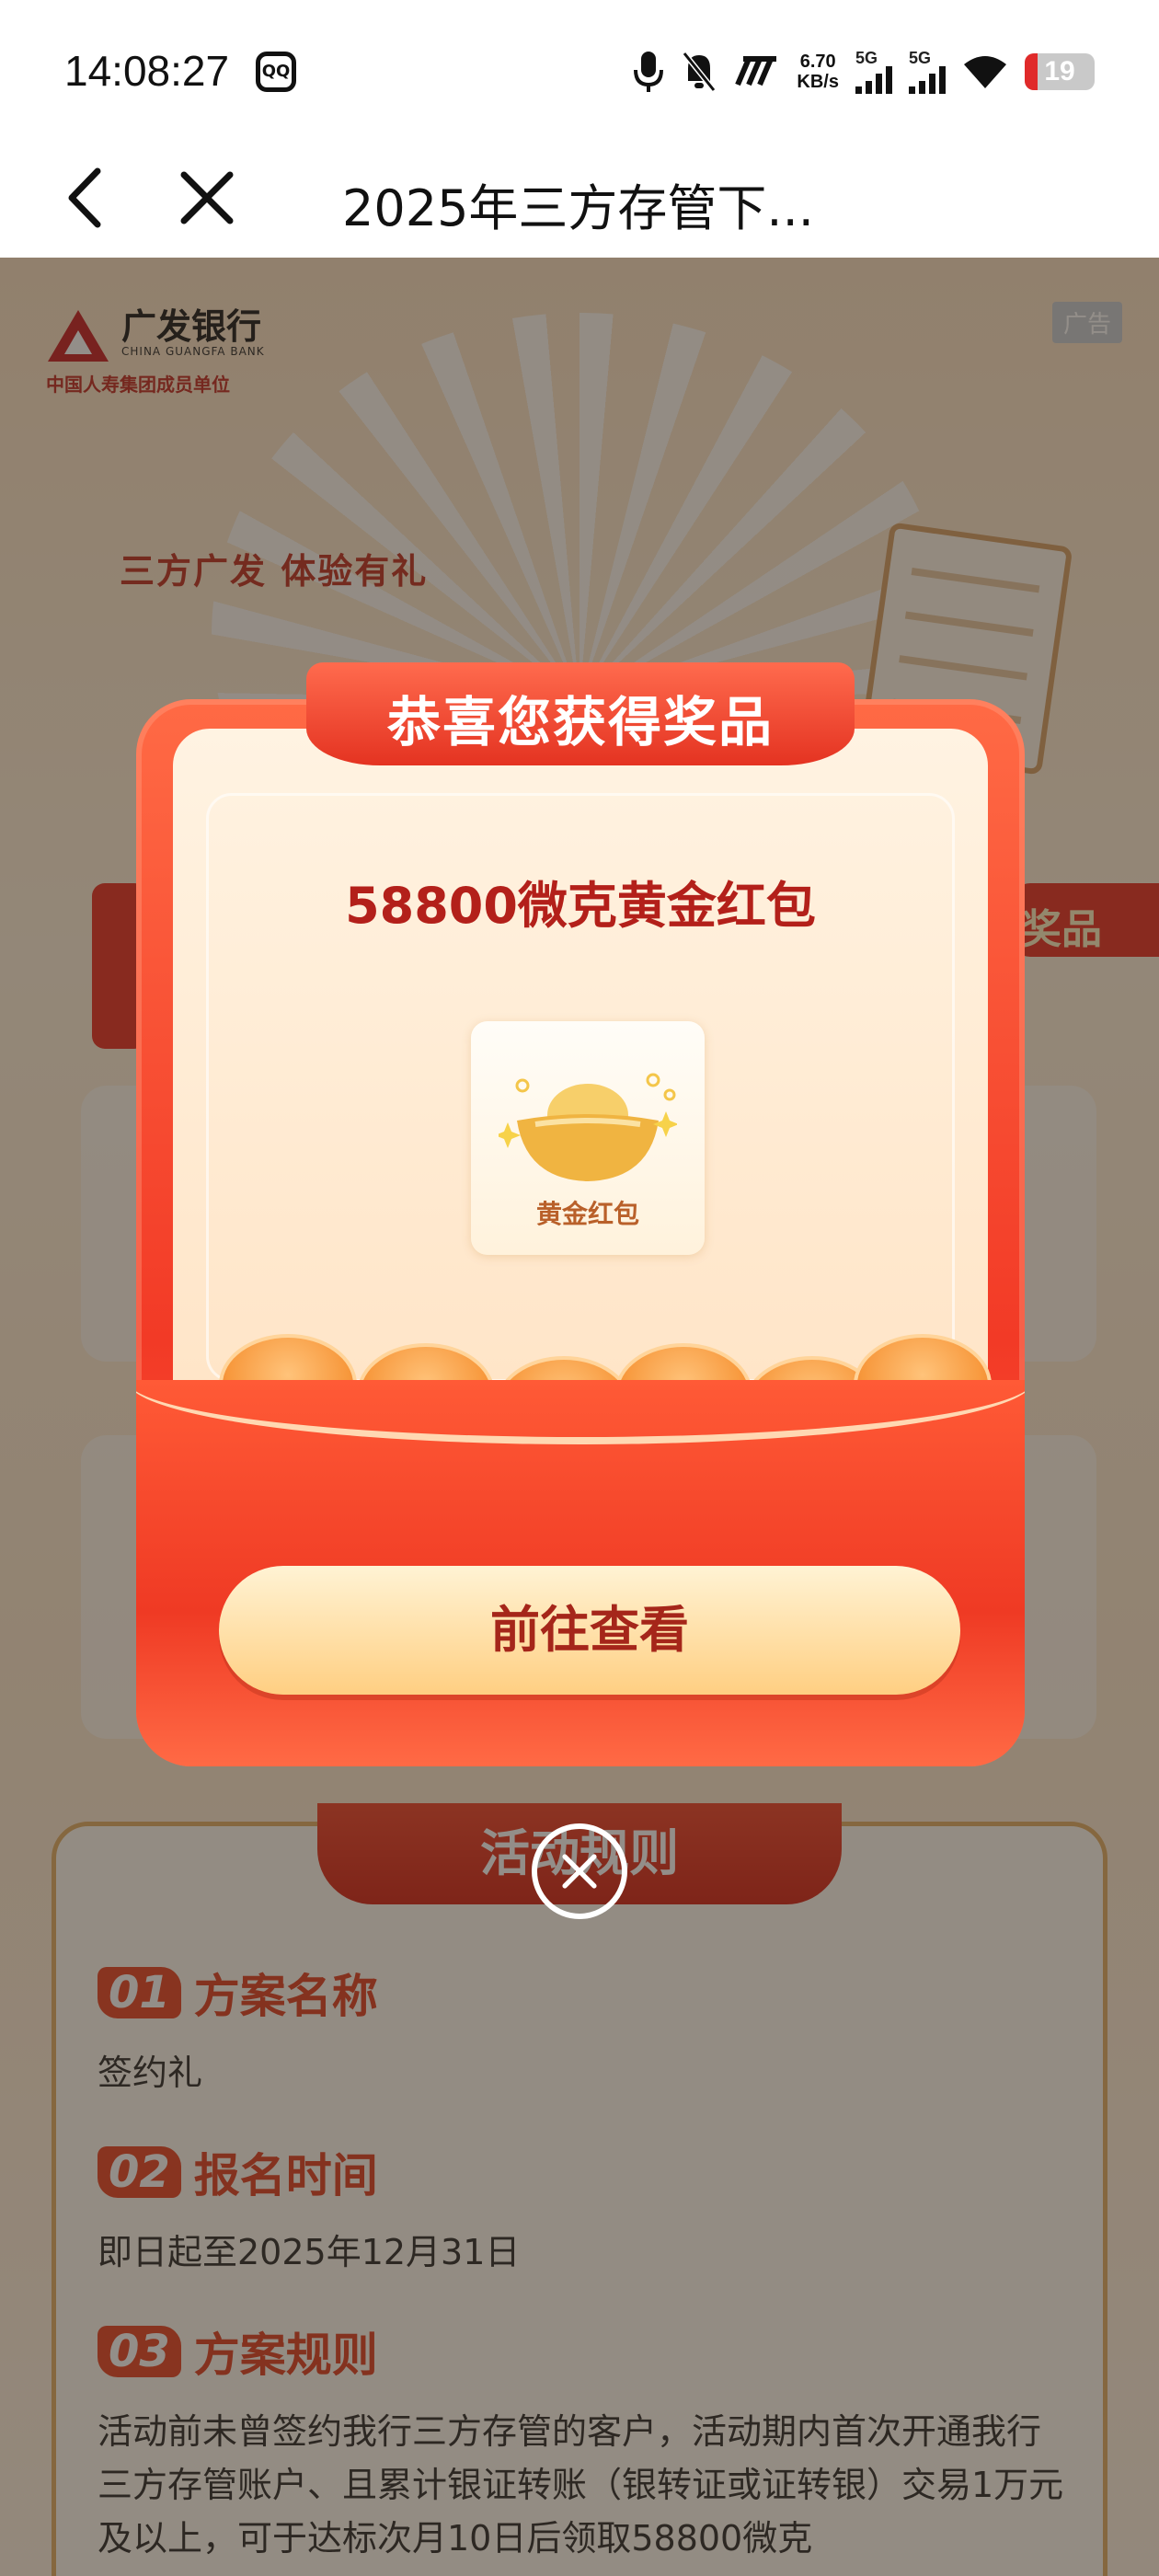 The width and height of the screenshot is (1159, 2576). I want to click on sim2-signal: 5G, so click(927, 72).